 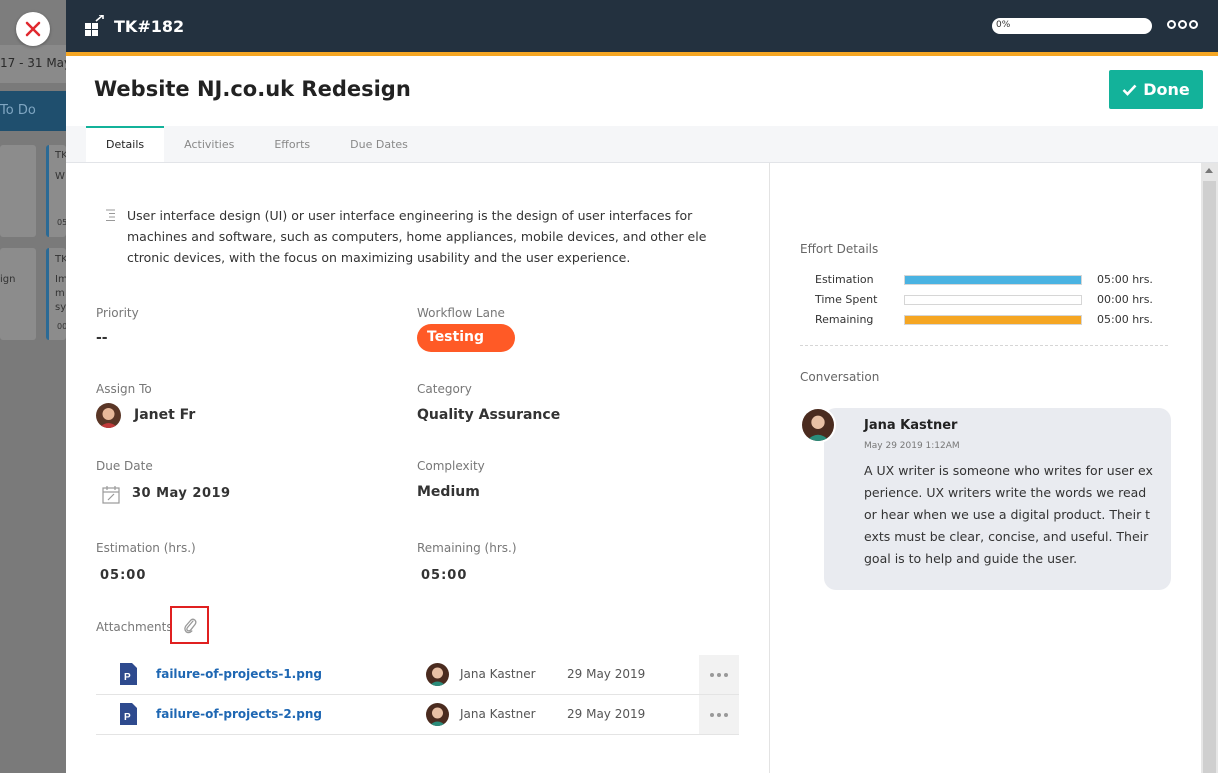 I want to click on background-text: Im, so click(x=60, y=279).